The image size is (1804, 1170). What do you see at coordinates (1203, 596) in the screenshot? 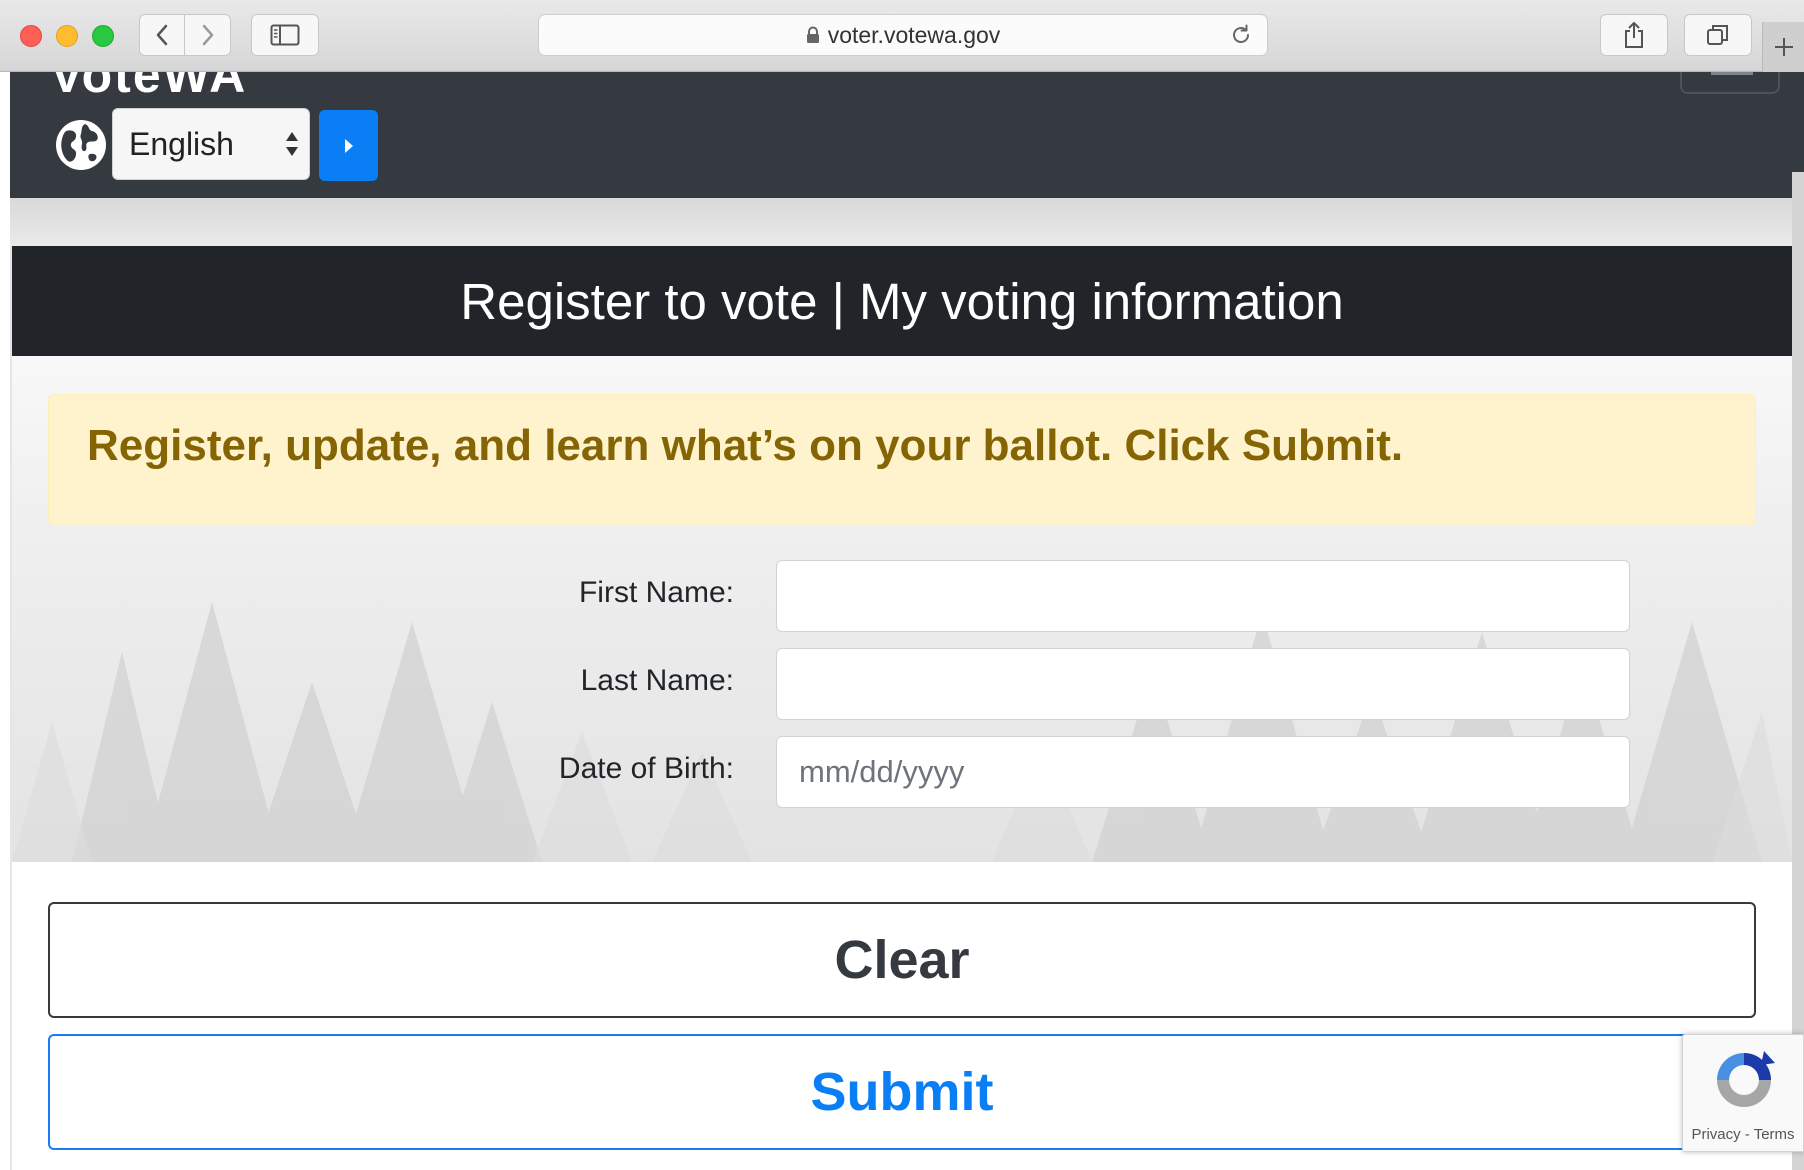
I see `first-name-input` at bounding box center [1203, 596].